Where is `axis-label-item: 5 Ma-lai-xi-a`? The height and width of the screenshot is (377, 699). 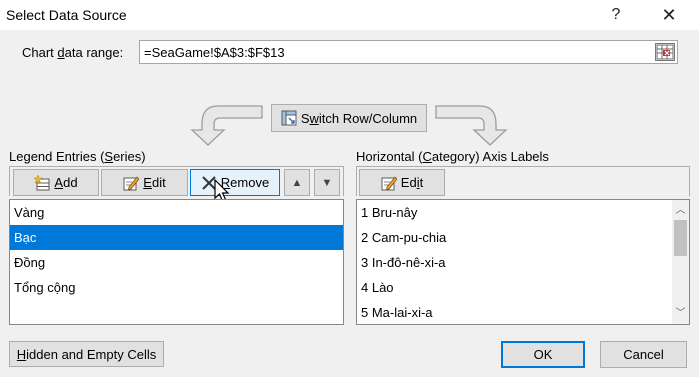
axis-label-item: 5 Ma-lai-xi-a is located at coordinates (523, 312).